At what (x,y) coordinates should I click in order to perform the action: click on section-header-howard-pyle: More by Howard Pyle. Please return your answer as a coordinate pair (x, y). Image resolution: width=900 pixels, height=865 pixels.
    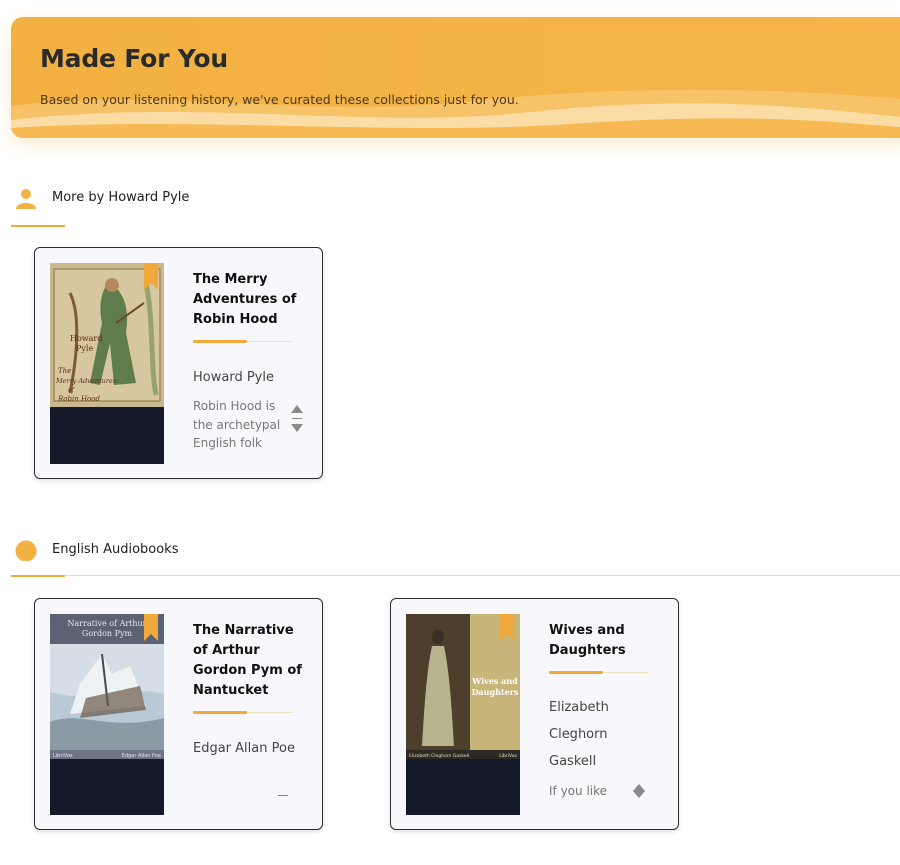
    Looking at the image, I should click on (161, 202).